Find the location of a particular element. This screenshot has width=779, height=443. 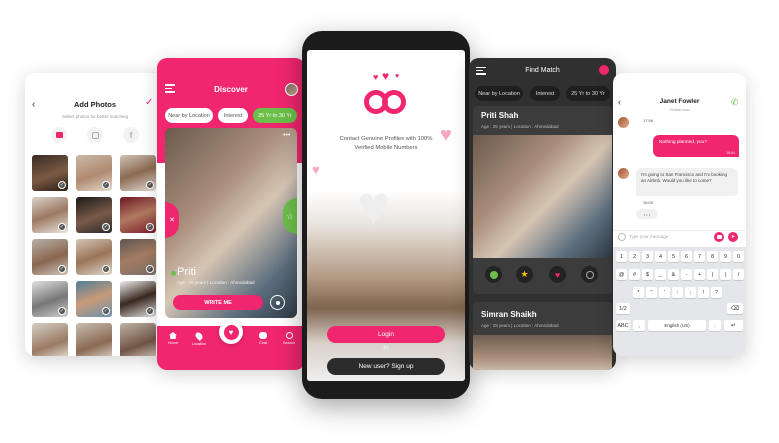

login-button: Login is located at coordinates (386, 334).